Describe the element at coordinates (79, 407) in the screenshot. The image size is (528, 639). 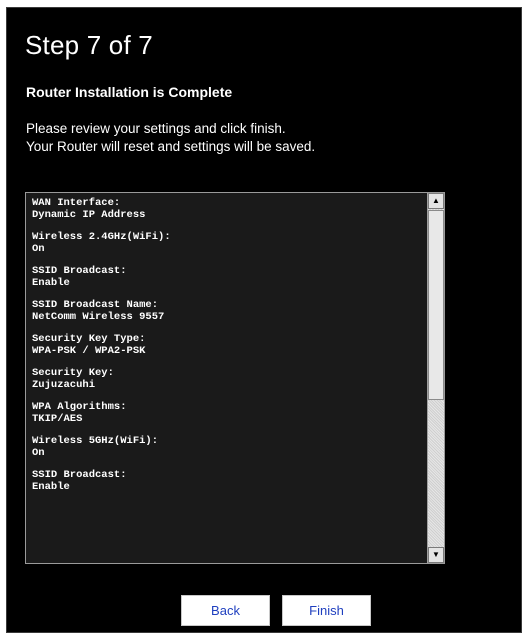
I see `setting-label: WPA Algorithms:` at that location.